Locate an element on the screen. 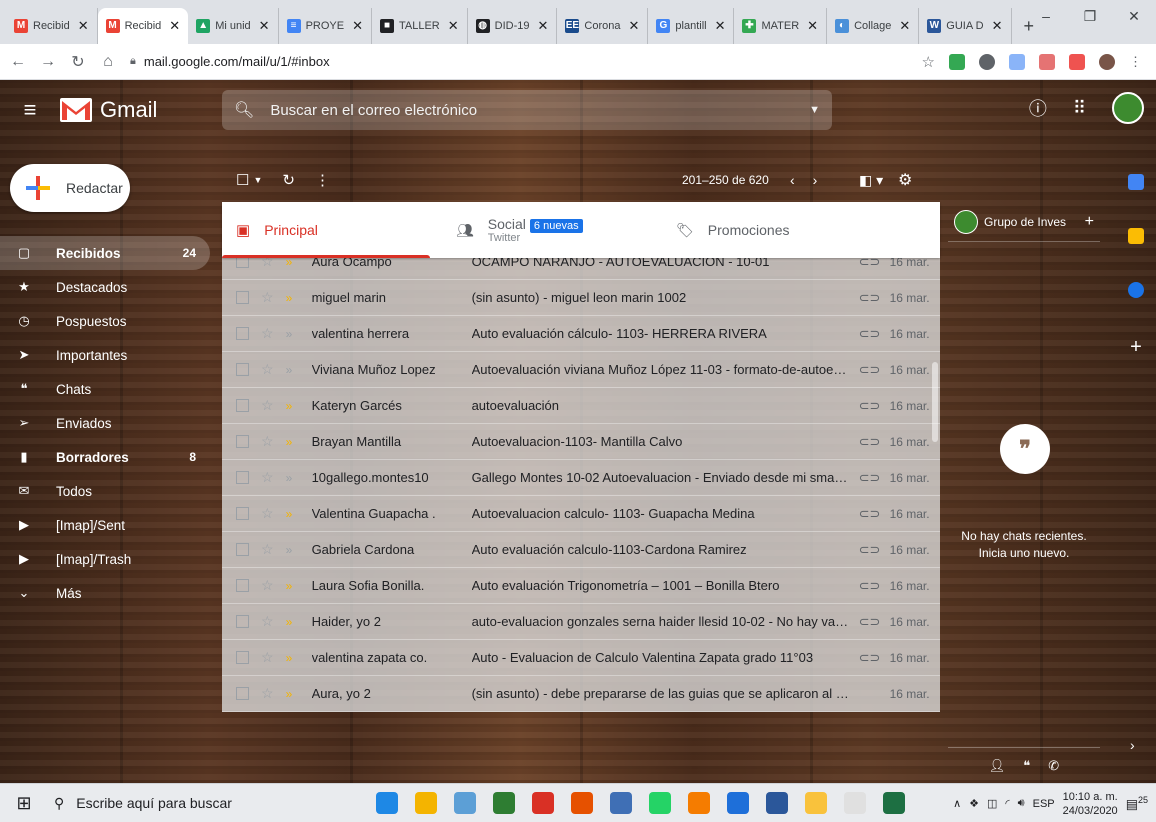 This screenshot has height=822, width=1156. close-window-icon: ✕ is located at coordinates (1134, 16).